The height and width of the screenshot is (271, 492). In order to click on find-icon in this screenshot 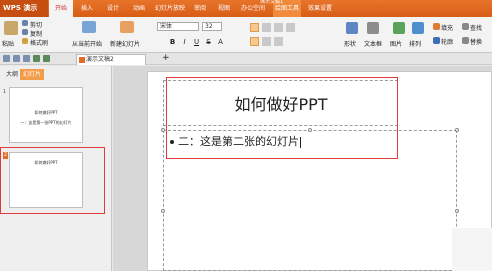, I will do `click(465, 26)`.